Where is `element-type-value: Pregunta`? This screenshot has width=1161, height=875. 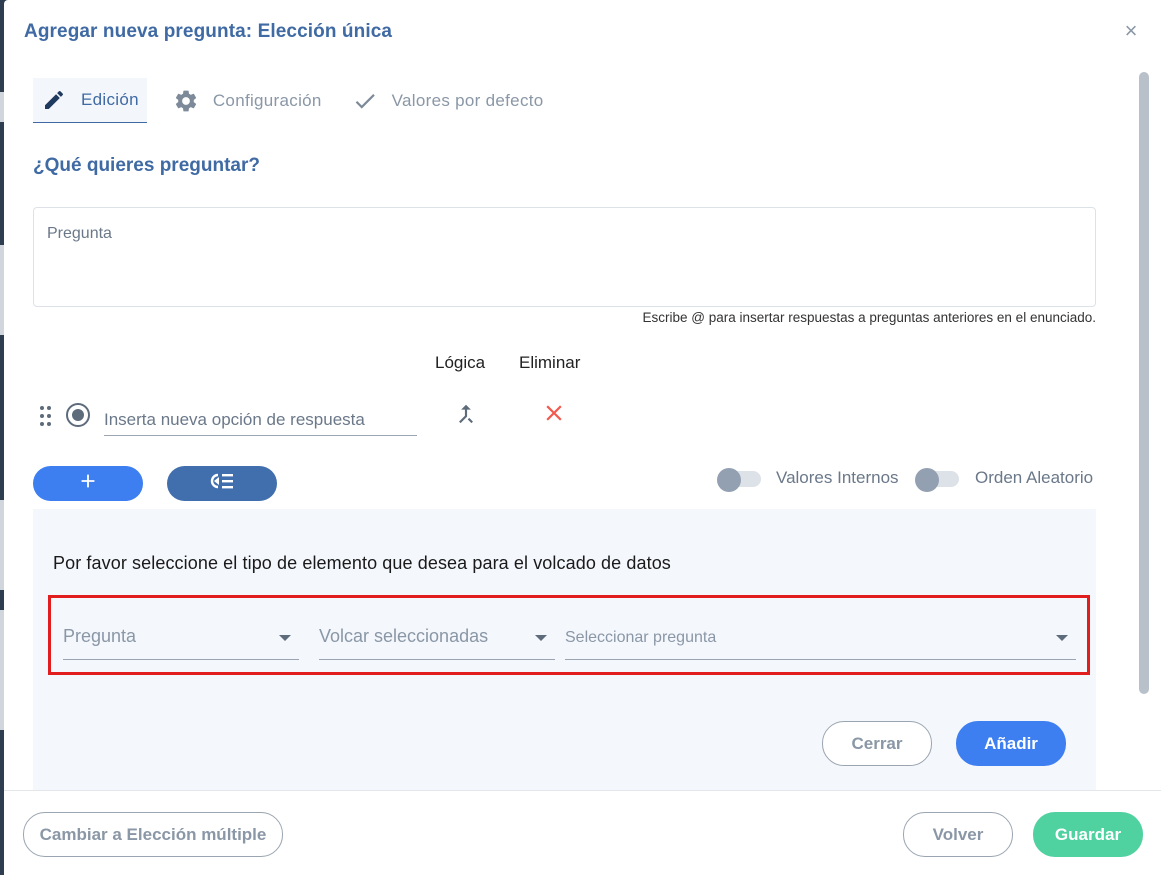 element-type-value: Pregunta is located at coordinates (100, 636).